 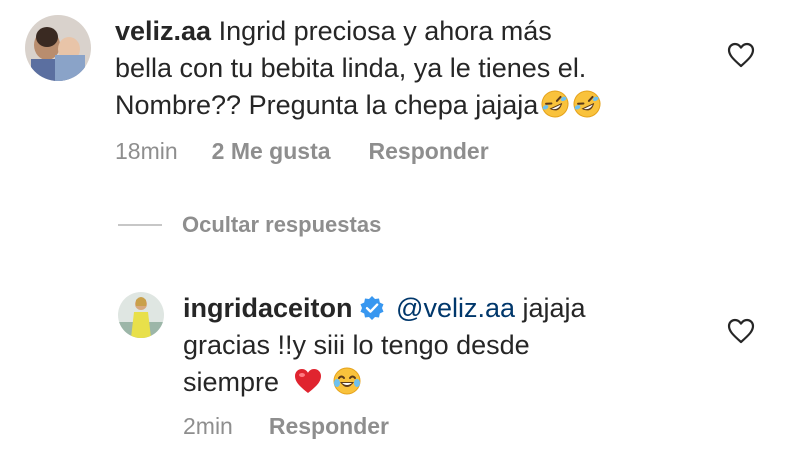 I want to click on reply-username: ingridaceiton, so click(x=268, y=308).